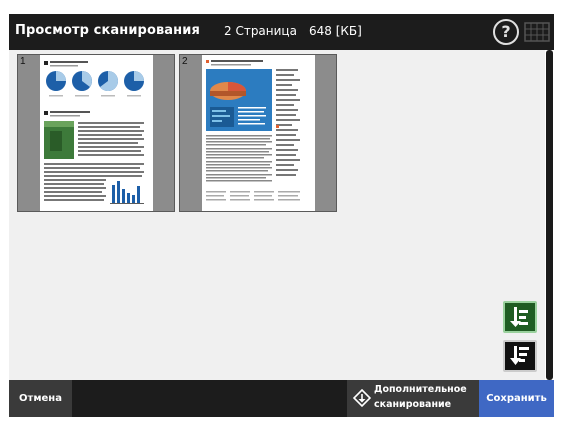 Image resolution: width=573 pixels, height=430 pixels. I want to click on save-button: Сохранить, so click(516, 398).